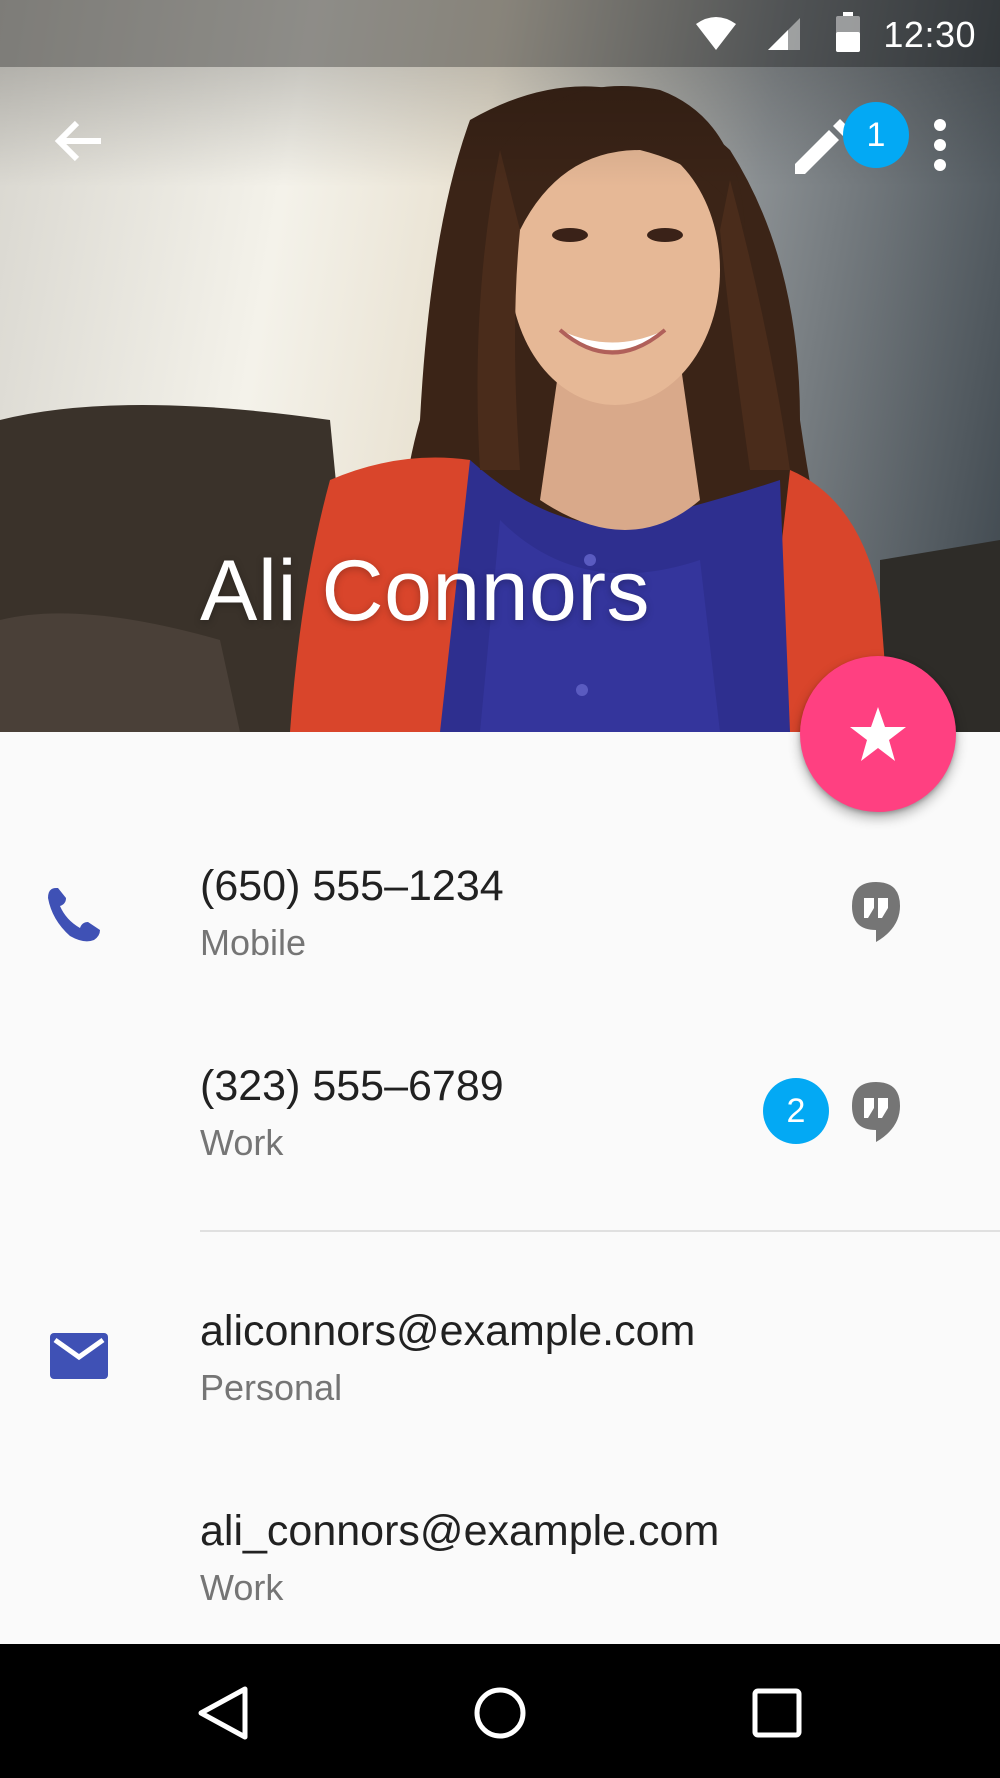 The height and width of the screenshot is (1778, 1000). What do you see at coordinates (352, 886) in the screenshot?
I see `phone-number: (650) 555–1234` at bounding box center [352, 886].